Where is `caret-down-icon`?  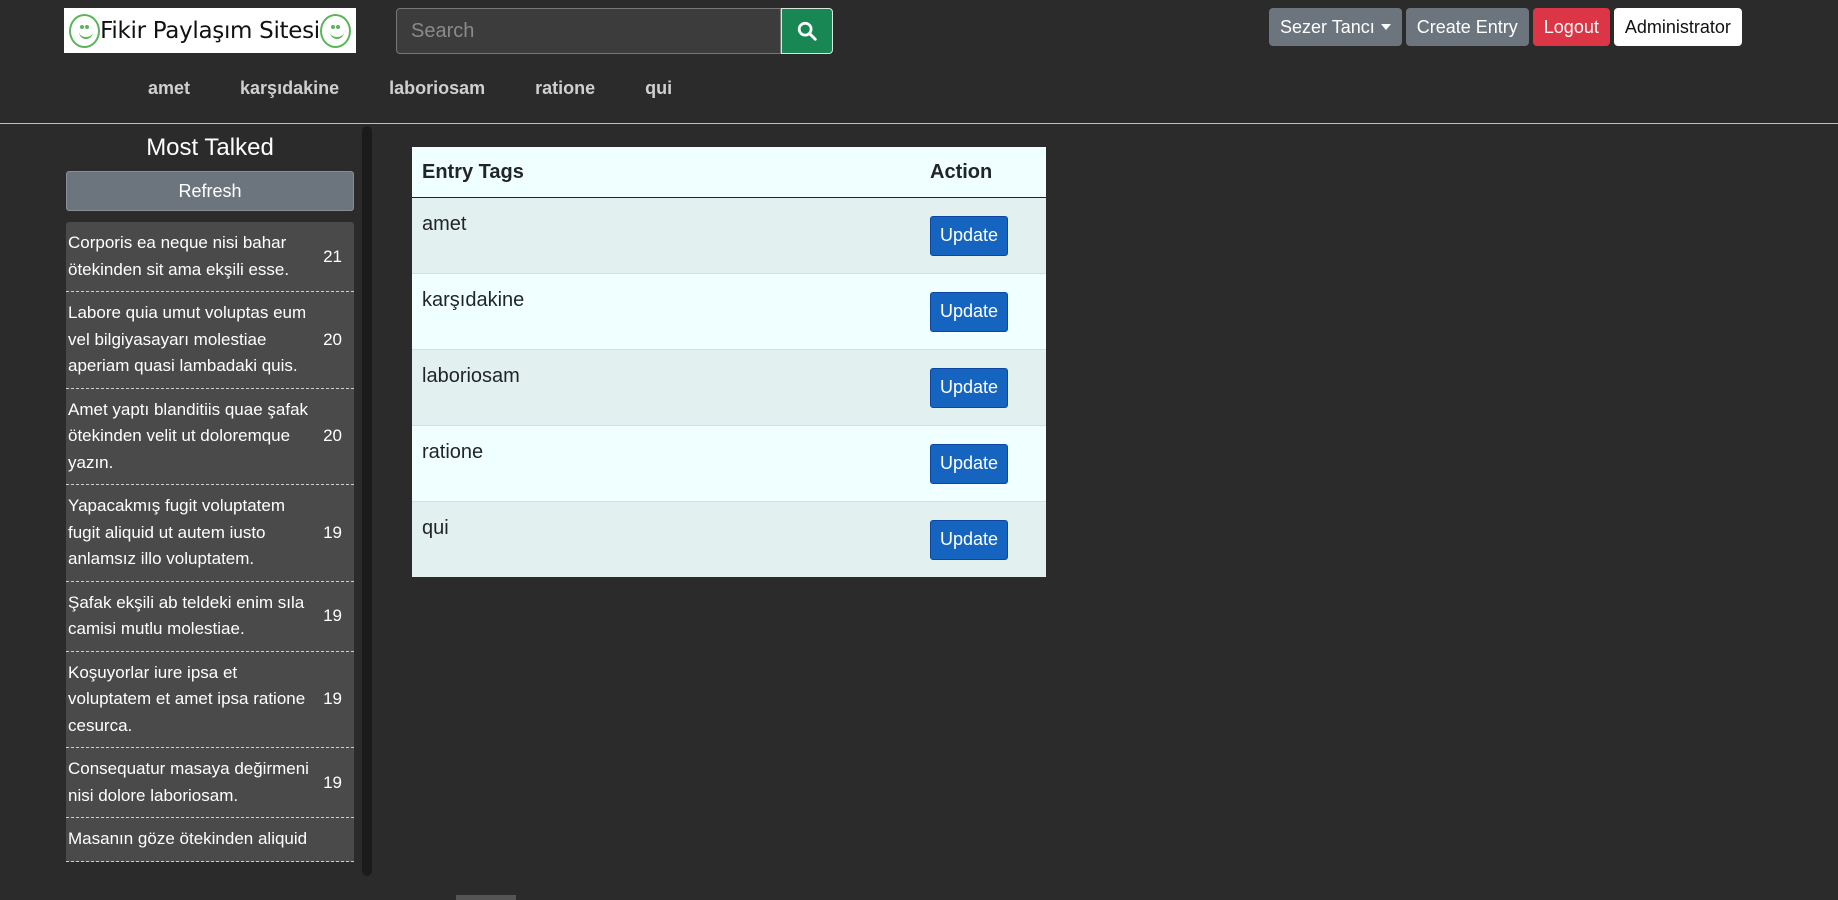
caret-down-icon is located at coordinates (1385, 27).